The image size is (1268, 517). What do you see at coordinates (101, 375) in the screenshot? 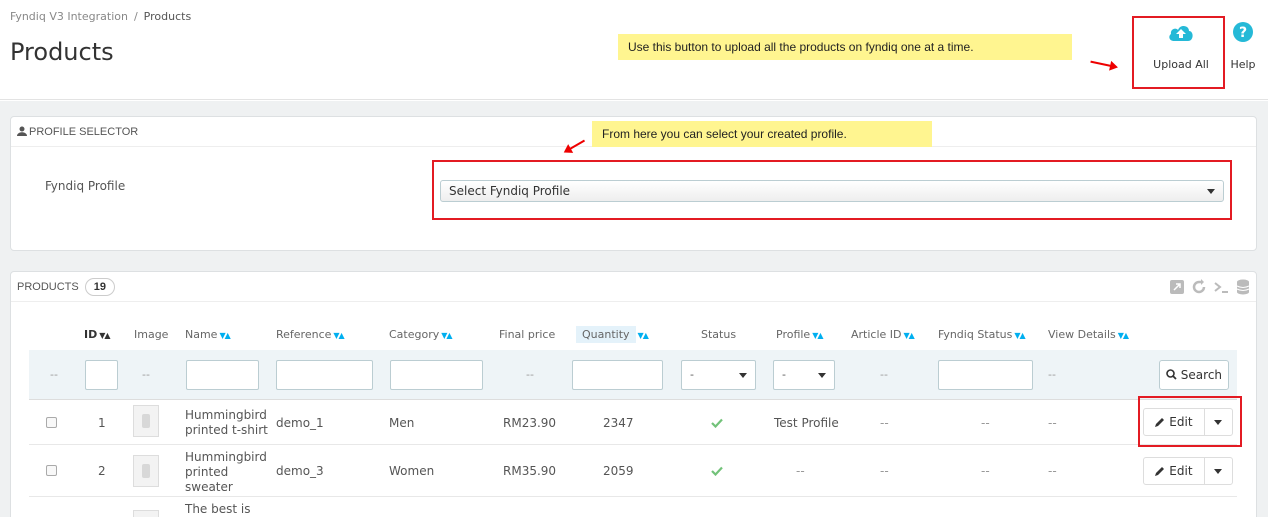
I see `filter-id-input` at bounding box center [101, 375].